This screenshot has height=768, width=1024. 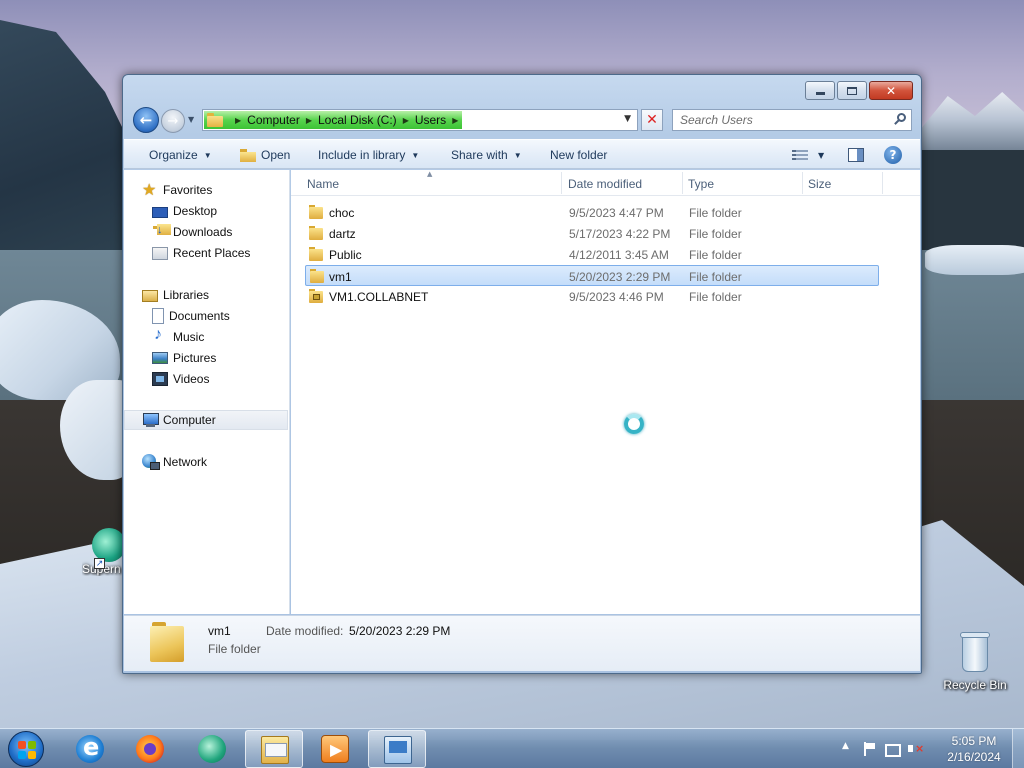 I want to click on desktop-icon-recycle-bin: Recycle Bin, so click(x=975, y=661).